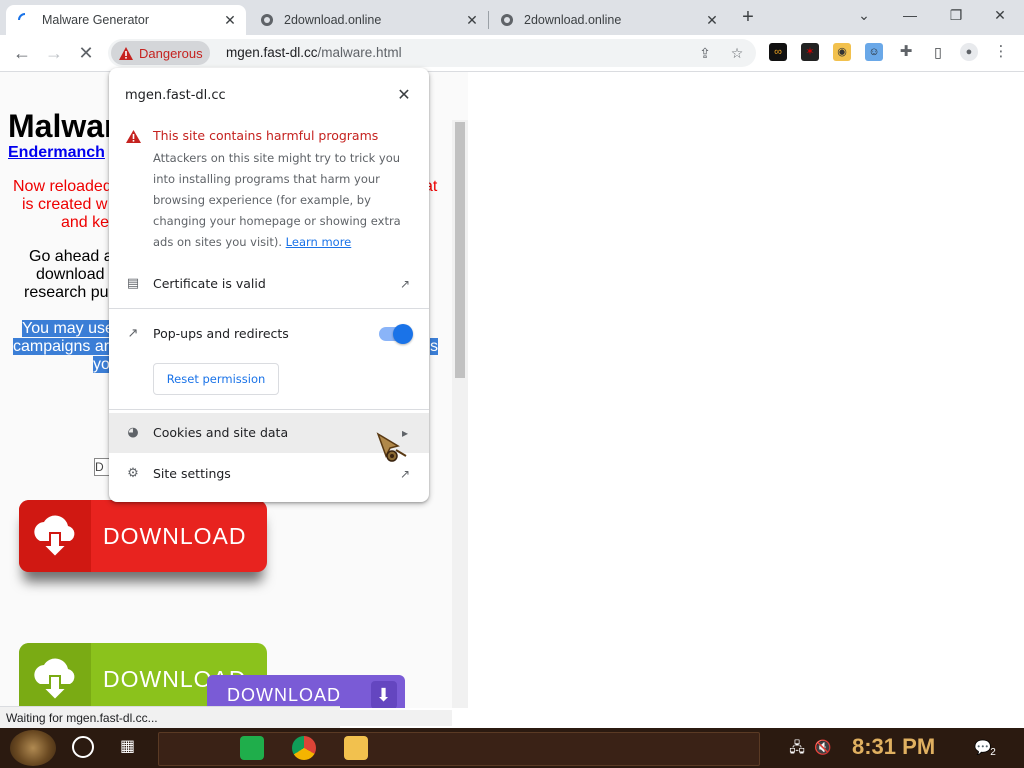  I want to click on warning-title: This site contains harmful programs, so click(266, 135).